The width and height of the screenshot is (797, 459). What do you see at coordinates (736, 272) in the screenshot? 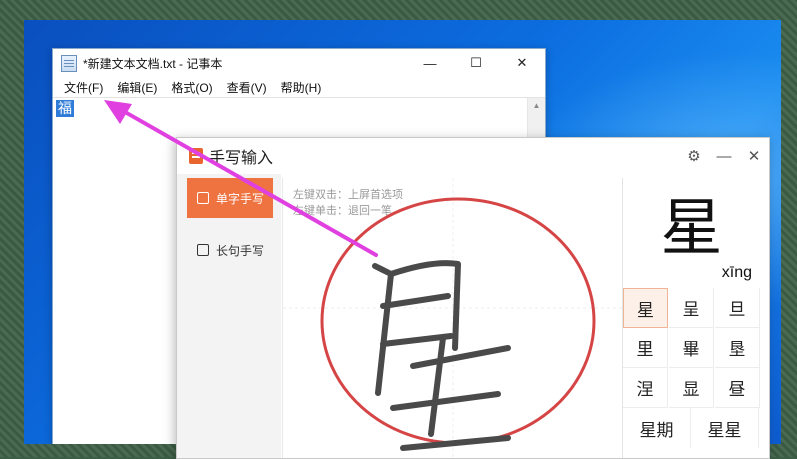
I see `preview-pinyin: xīng` at bounding box center [736, 272].